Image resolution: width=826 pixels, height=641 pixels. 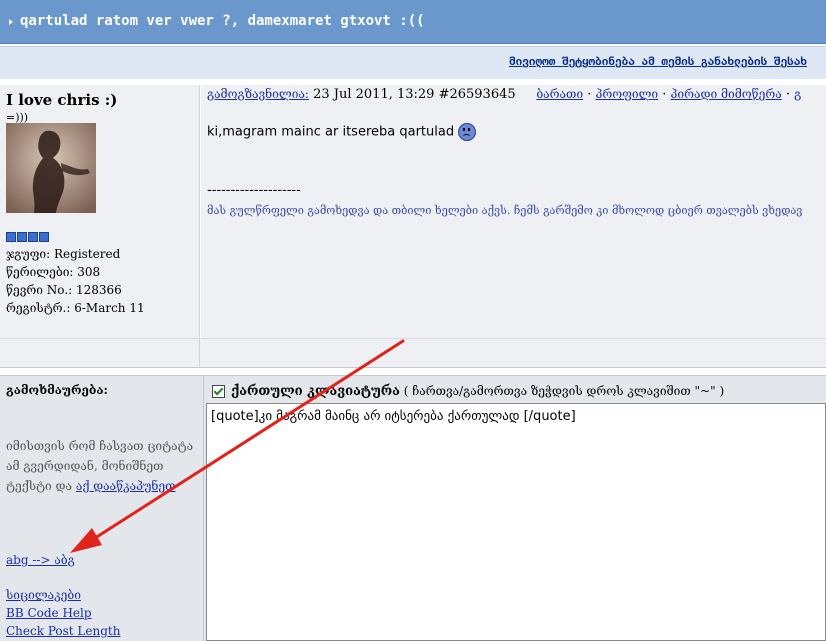 What do you see at coordinates (57, 390) in the screenshot?
I see `quick-reply-label: გამოხმაურება:` at bounding box center [57, 390].